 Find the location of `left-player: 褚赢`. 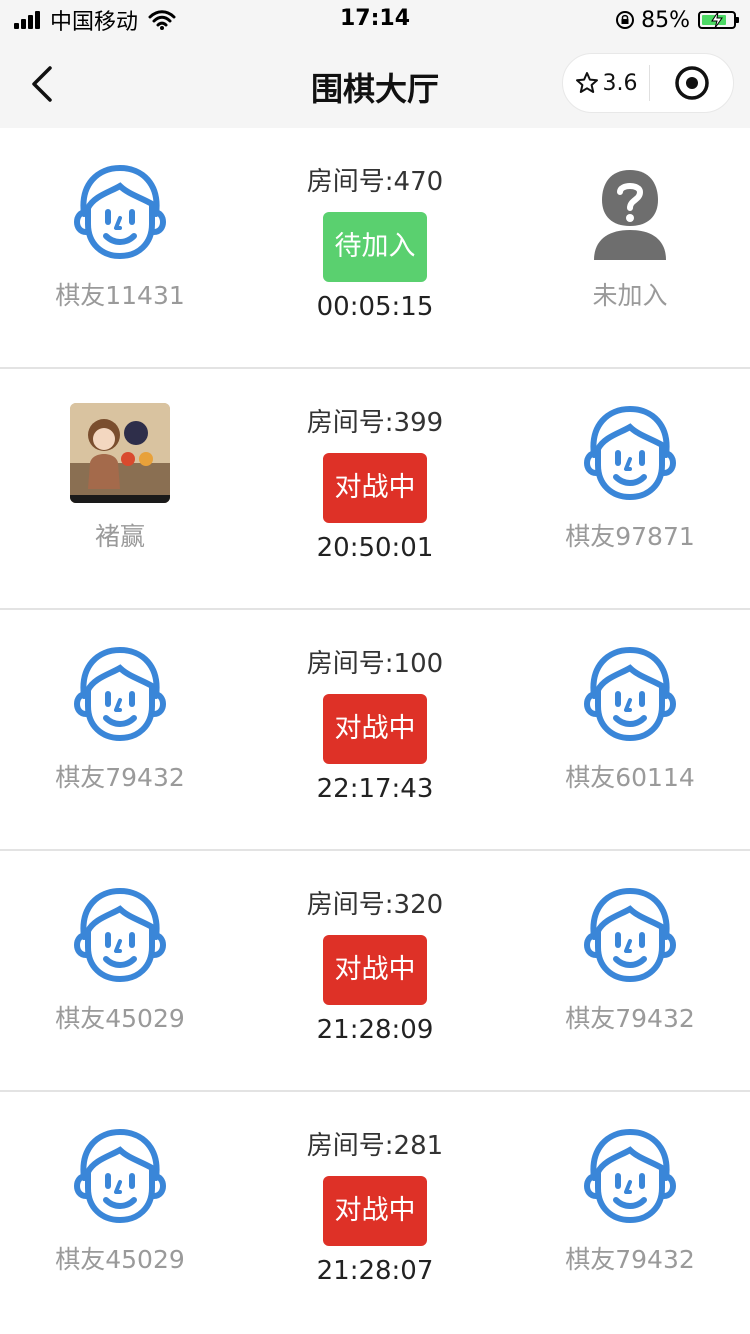

left-player: 褚赢 is located at coordinates (120, 478).